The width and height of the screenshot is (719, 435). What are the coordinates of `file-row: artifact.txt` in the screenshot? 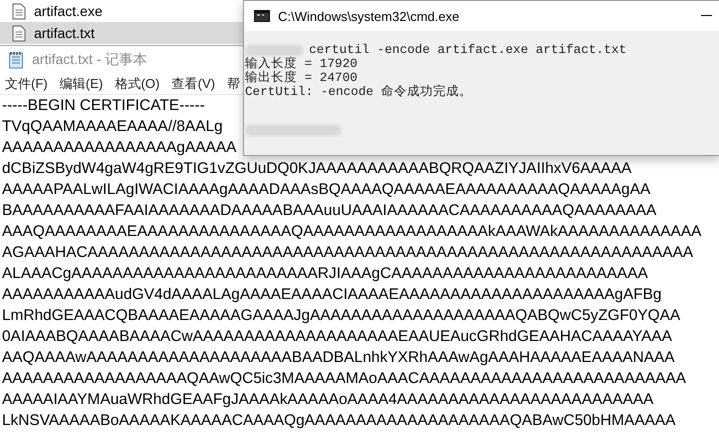 It's located at (121, 33).